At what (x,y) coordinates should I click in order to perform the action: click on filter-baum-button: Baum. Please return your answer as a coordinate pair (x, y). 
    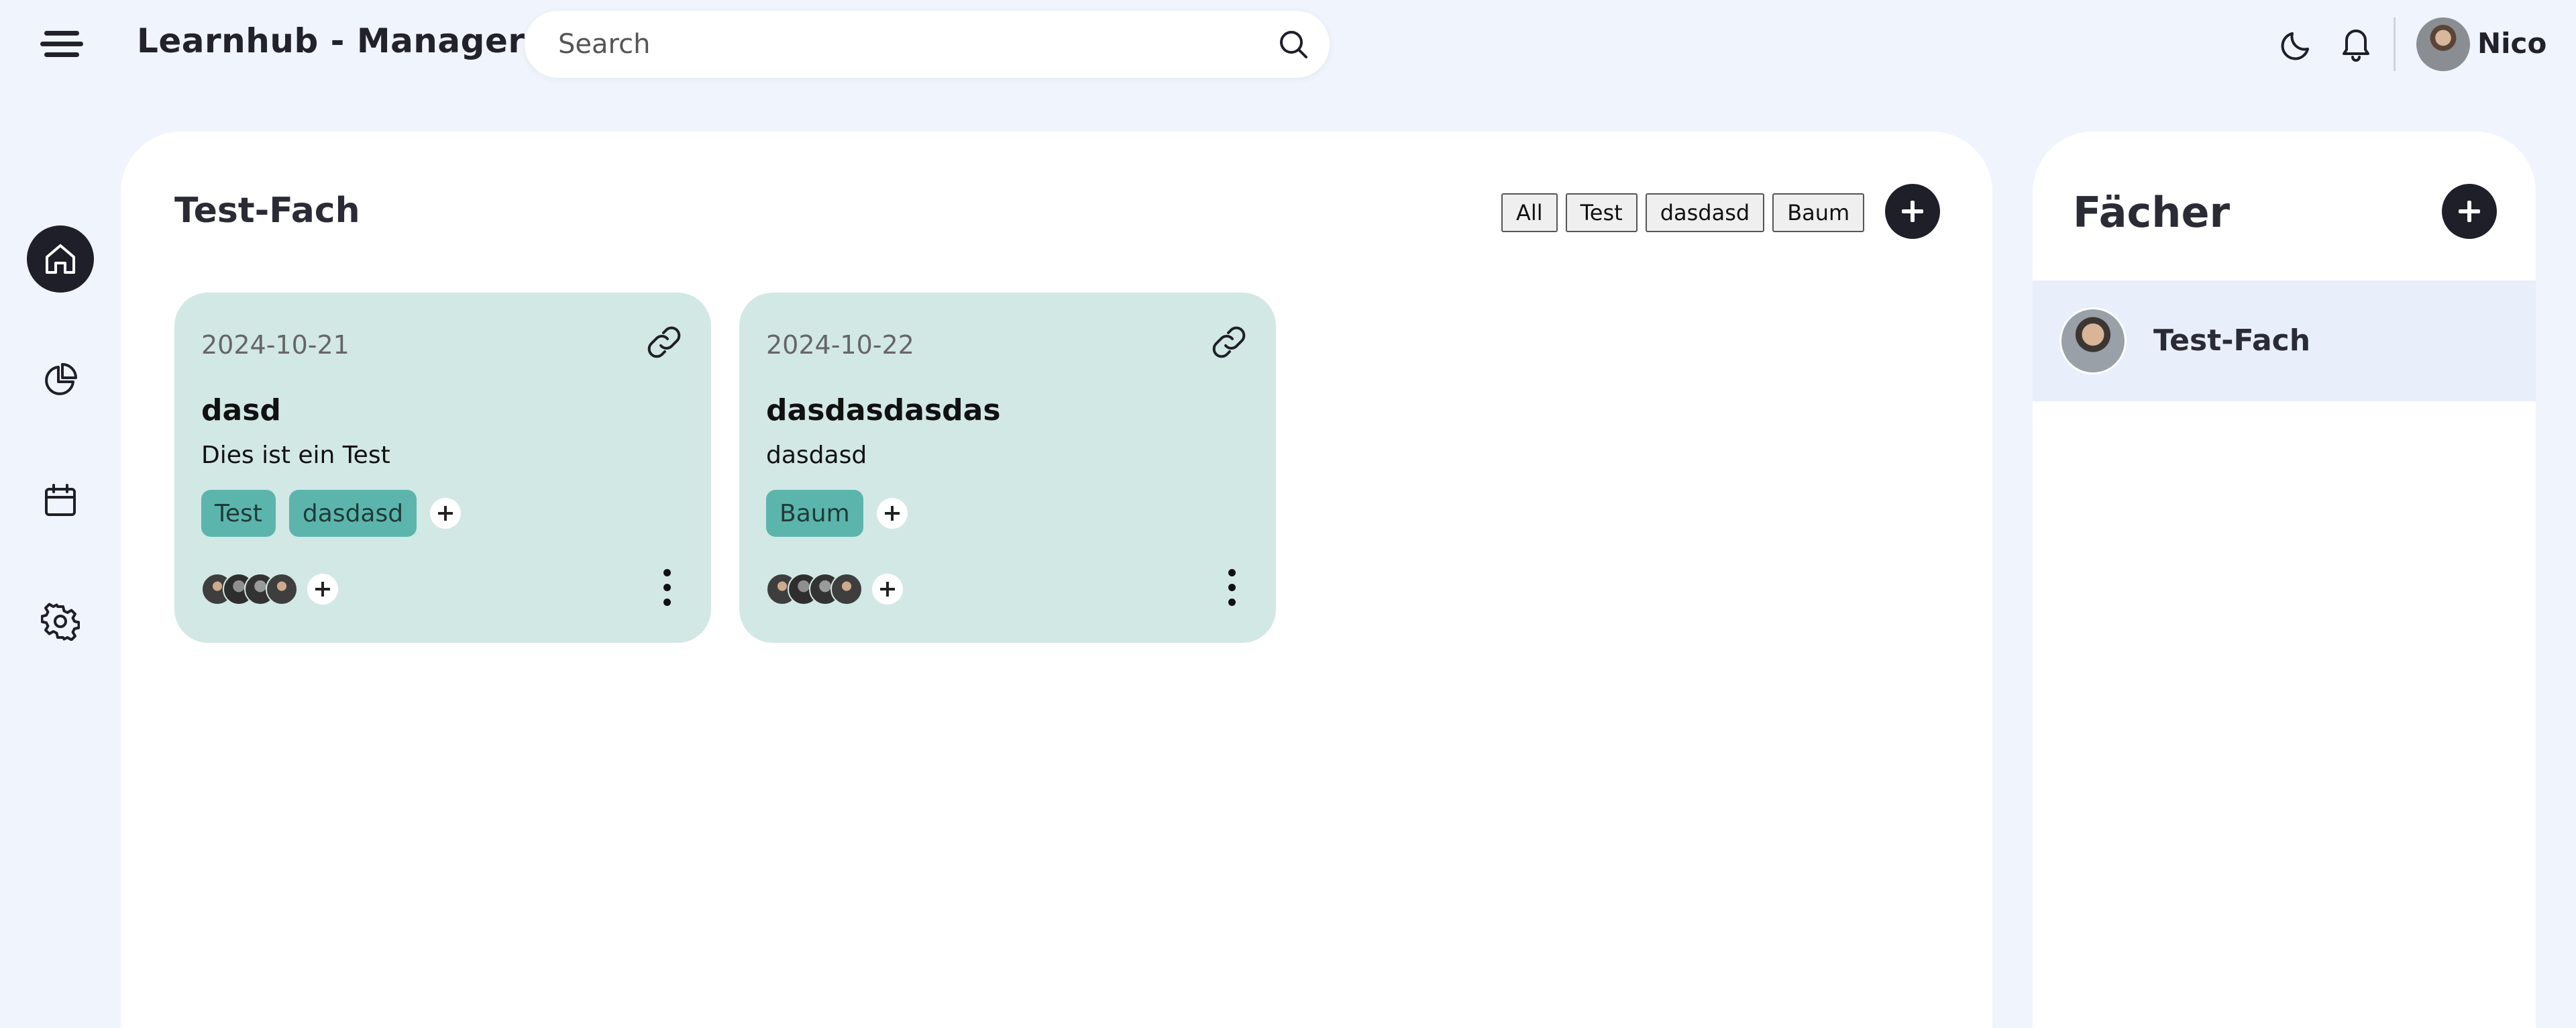
    Looking at the image, I should click on (1818, 212).